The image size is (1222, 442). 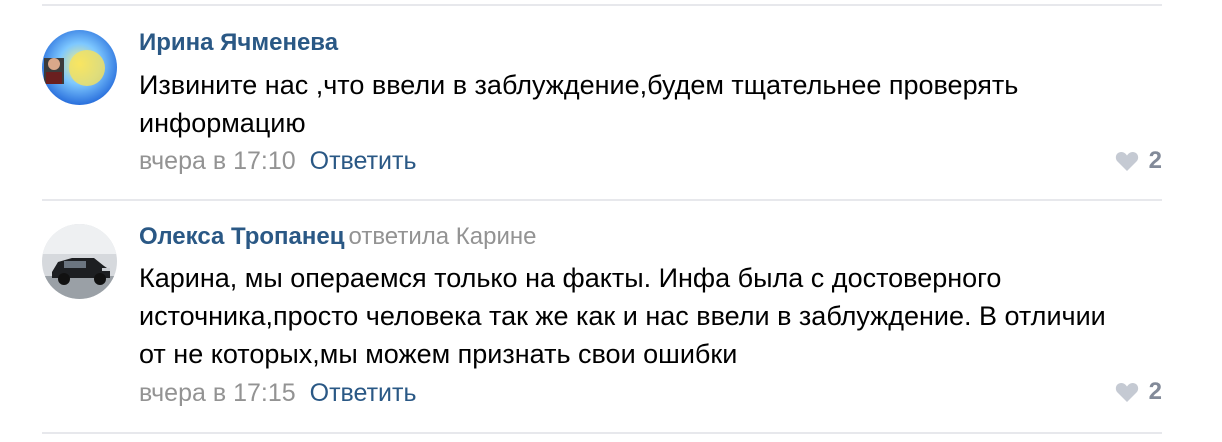 I want to click on comment-header: Олекса Тропанец ответила Карине, so click(x=337, y=237).